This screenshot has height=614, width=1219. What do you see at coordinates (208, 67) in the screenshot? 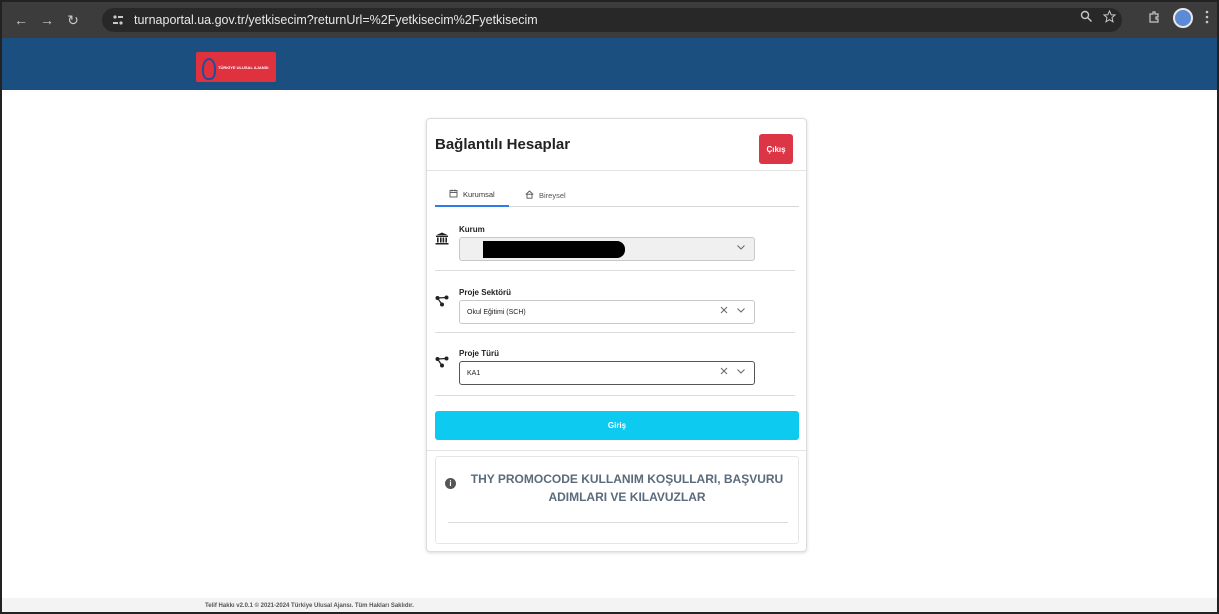
I see `logo-mark-icon` at bounding box center [208, 67].